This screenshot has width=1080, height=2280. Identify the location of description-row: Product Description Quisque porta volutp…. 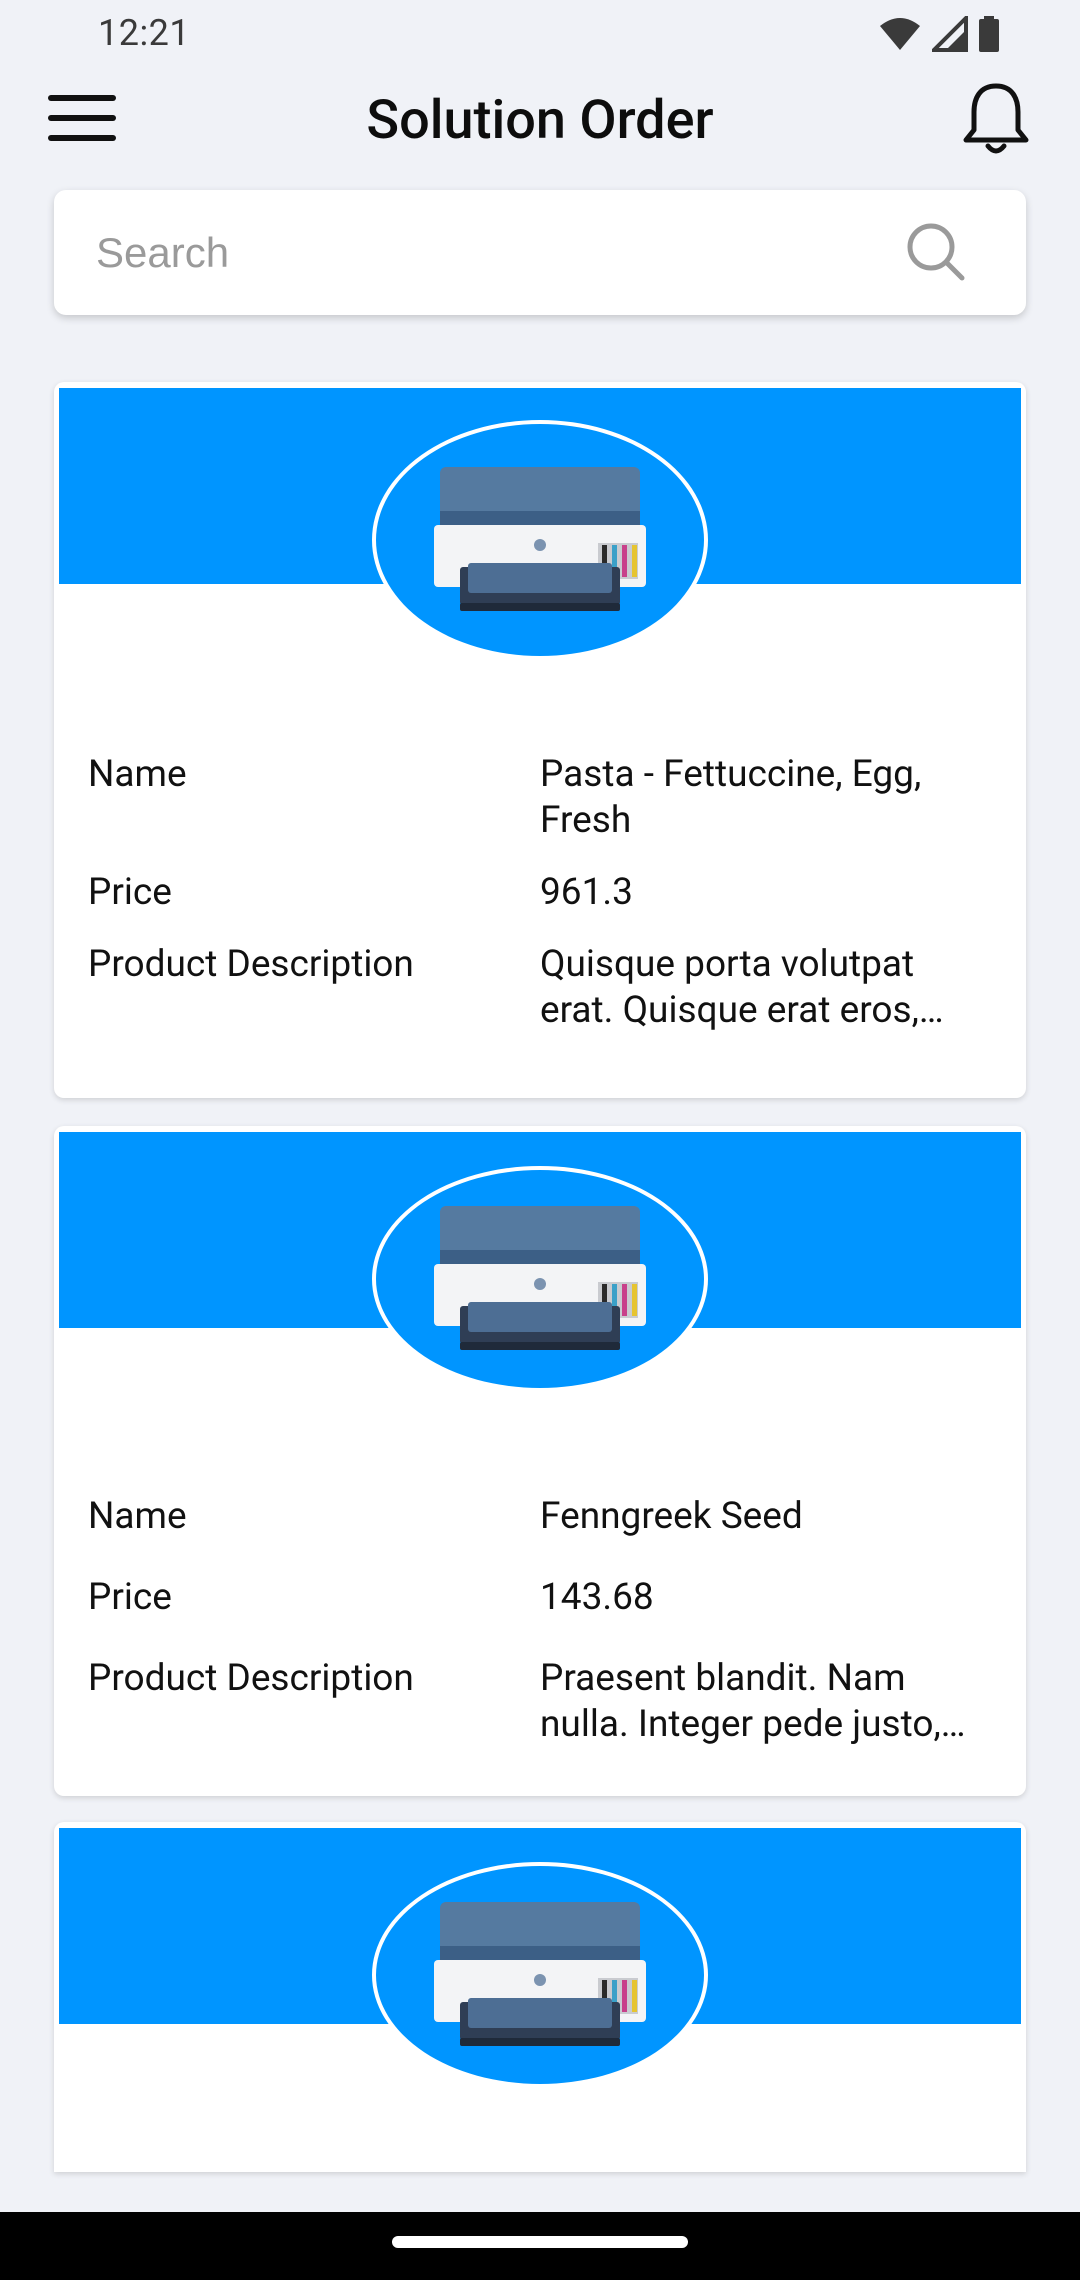
(542, 988).